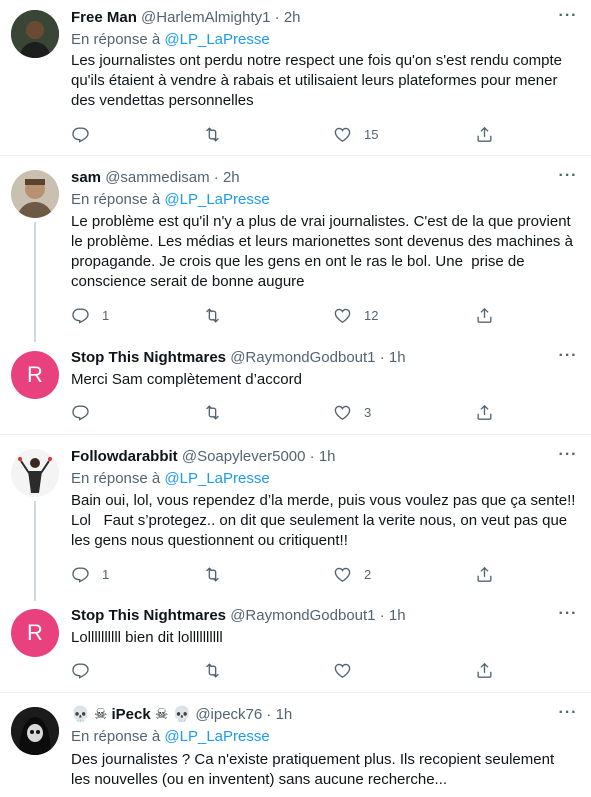 The image size is (591, 797). I want to click on tweet-header: 💀 ☠ iPeck ☠ 💀 @ipeck76 · 1h, so click(181, 715).